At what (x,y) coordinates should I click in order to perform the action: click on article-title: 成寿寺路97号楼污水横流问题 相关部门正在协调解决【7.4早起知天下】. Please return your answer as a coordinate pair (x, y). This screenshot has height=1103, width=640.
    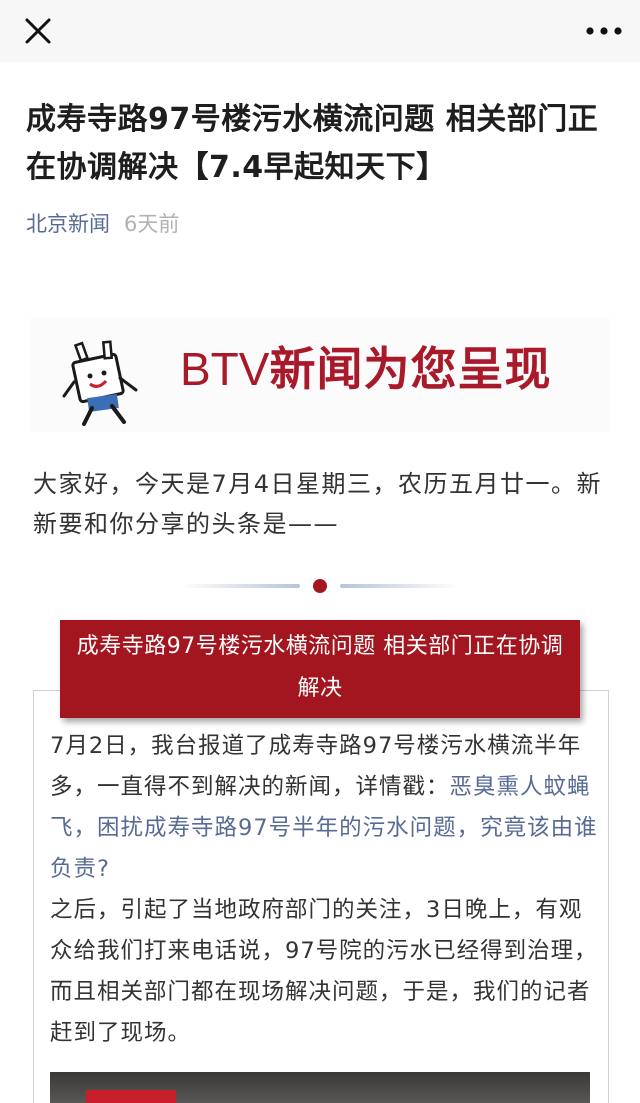
    Looking at the image, I should click on (312, 143).